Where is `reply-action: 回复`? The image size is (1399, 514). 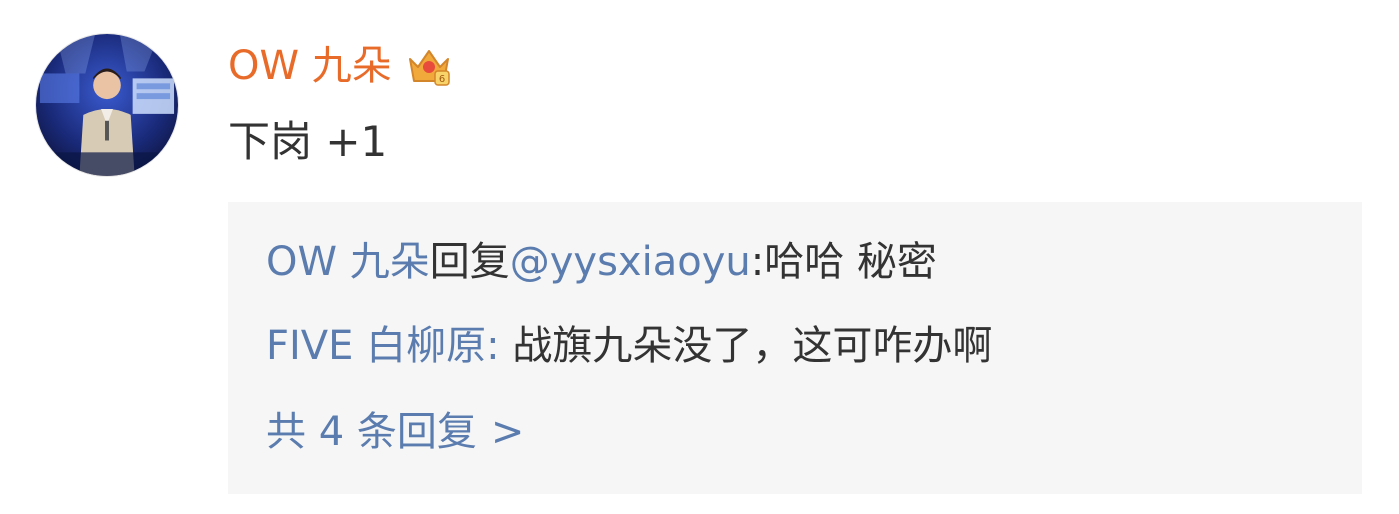 reply-action: 回复 is located at coordinates (469, 262).